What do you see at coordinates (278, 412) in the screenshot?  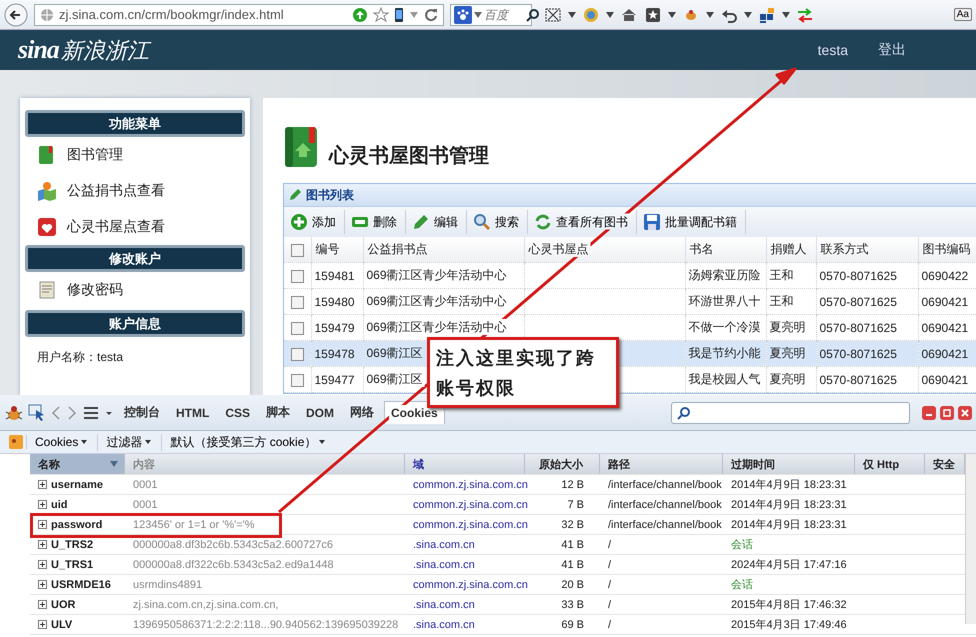 I see `devtools-tab: 脚本` at bounding box center [278, 412].